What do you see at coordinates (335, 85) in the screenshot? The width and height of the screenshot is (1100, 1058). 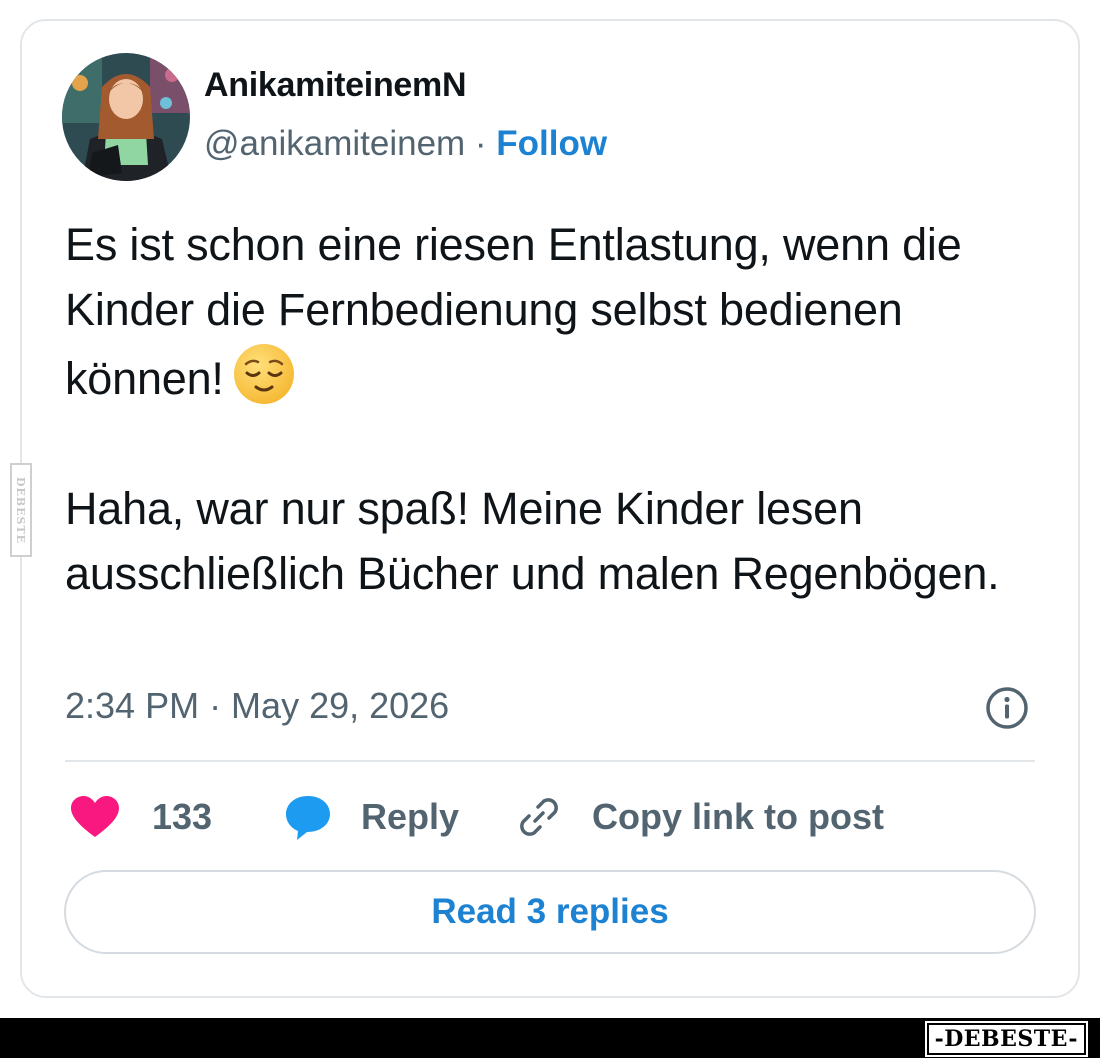 I see `display-name: AnikamiteinemN` at bounding box center [335, 85].